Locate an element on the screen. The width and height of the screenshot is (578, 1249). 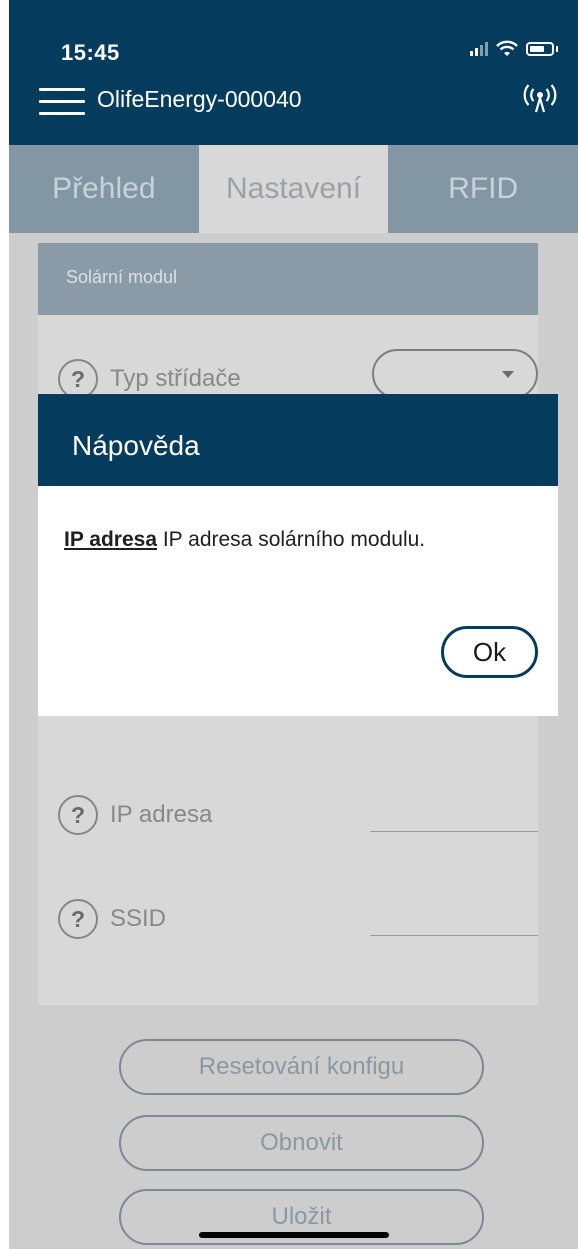
ssid-input is located at coordinates (454, 935).